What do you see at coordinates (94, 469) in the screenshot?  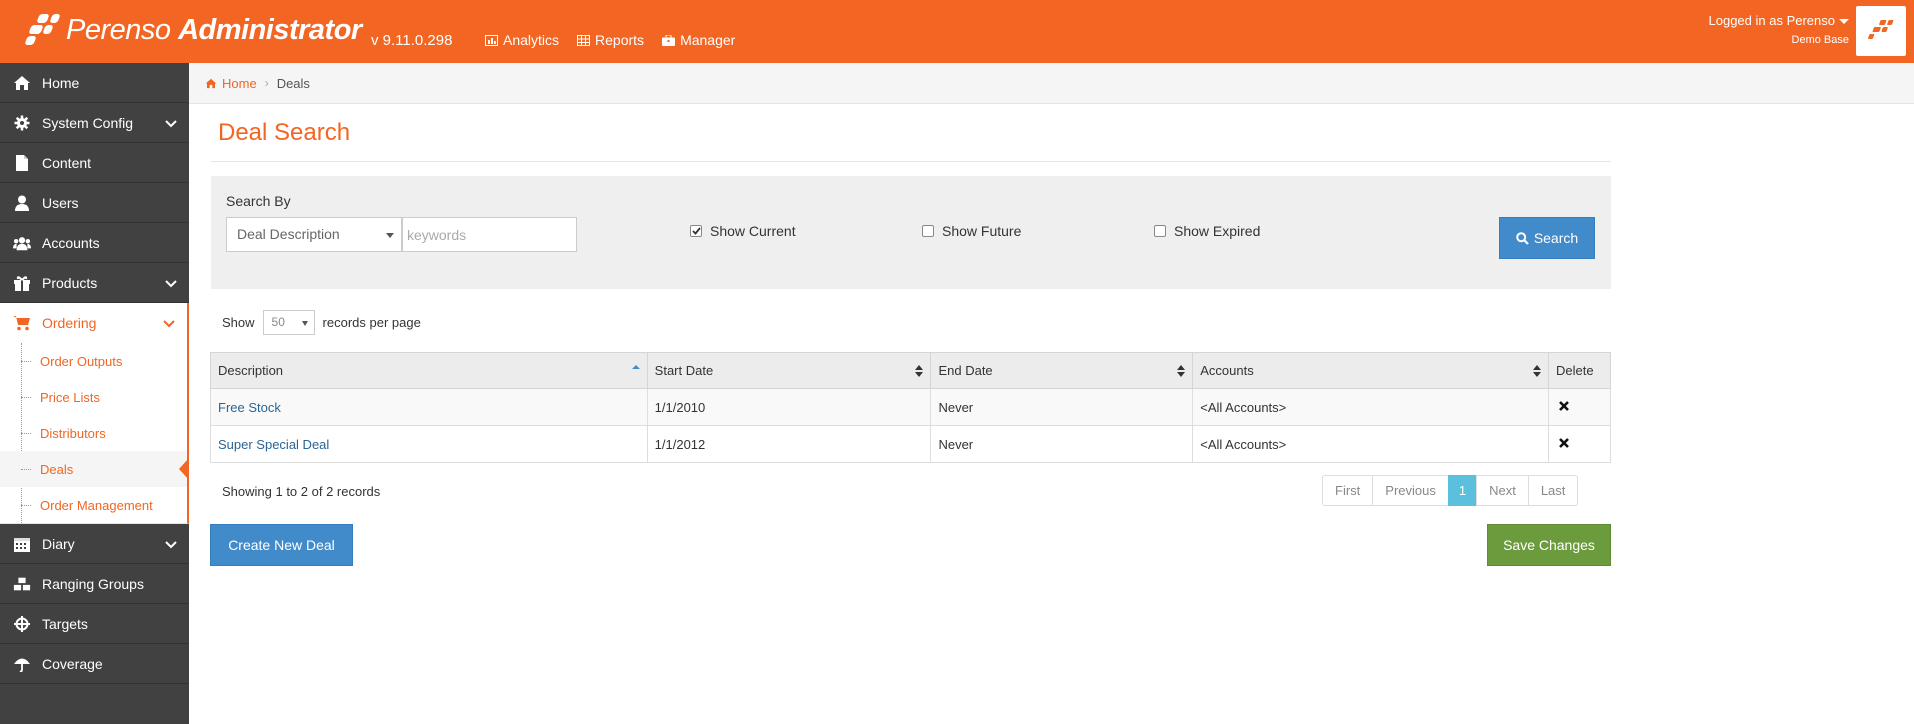 I see `sidebar-subitem-deals: Deals` at bounding box center [94, 469].